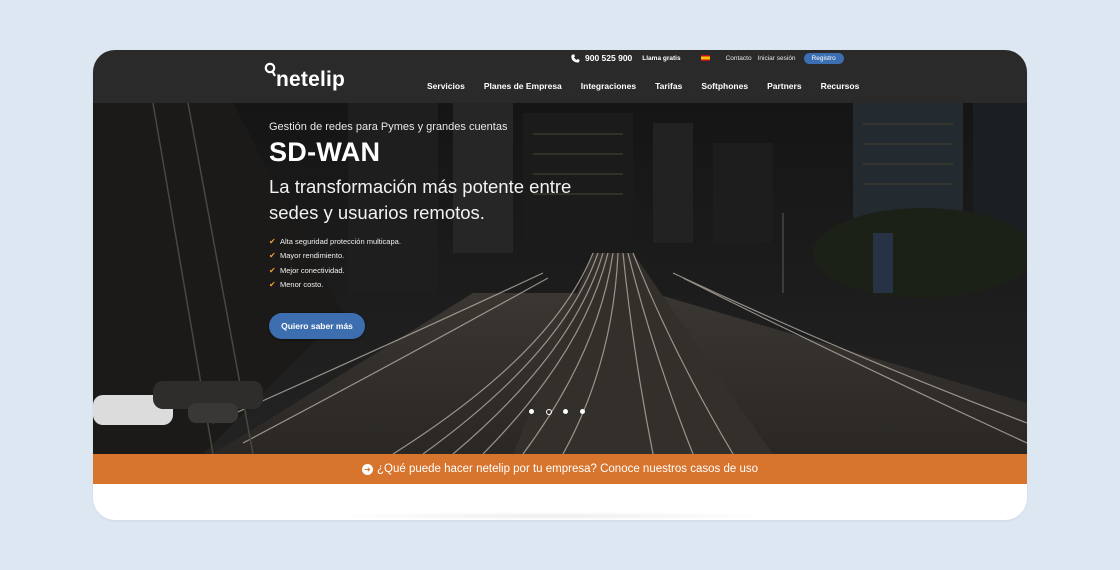 Image resolution: width=1120 pixels, height=570 pixels. Describe the element at coordinates (271, 73) in the screenshot. I see `logo-pin-icon` at that location.